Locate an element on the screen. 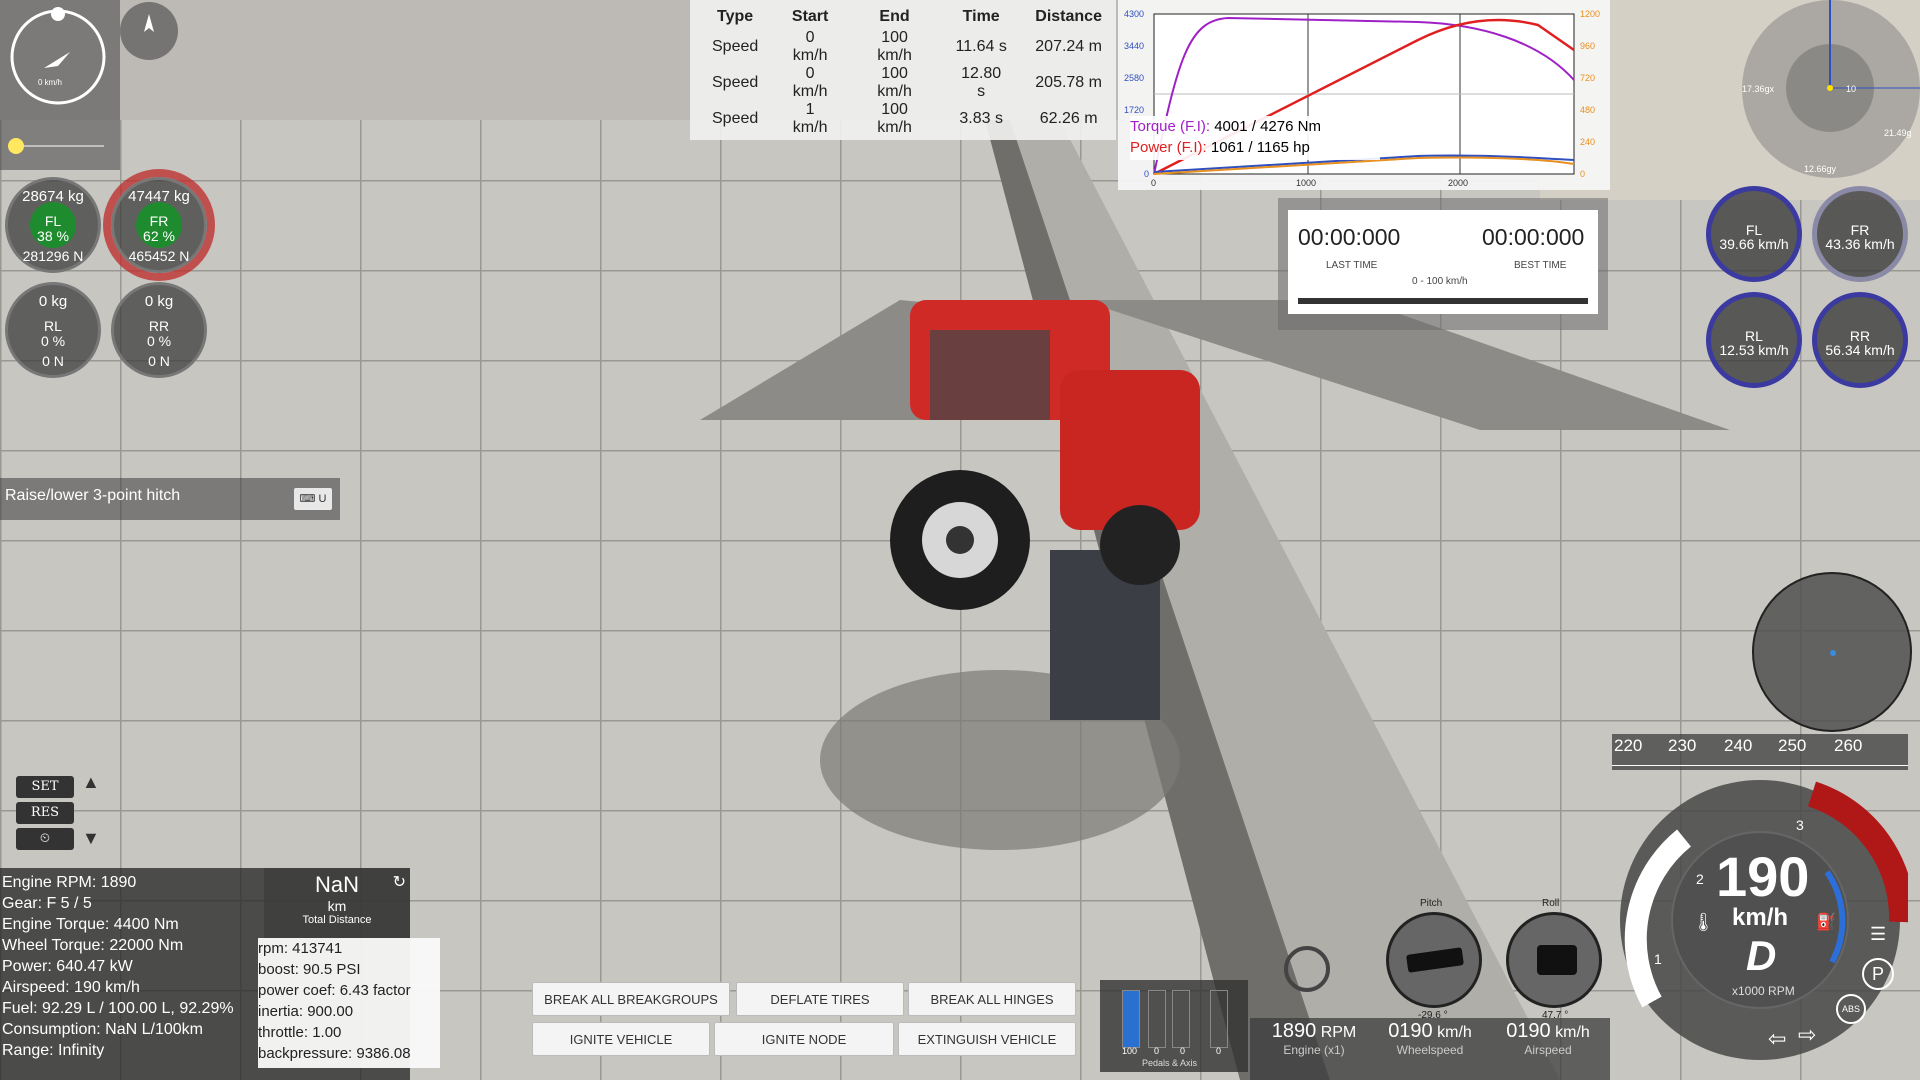  wheel-rr-kg: 0 kg is located at coordinates (159, 301).